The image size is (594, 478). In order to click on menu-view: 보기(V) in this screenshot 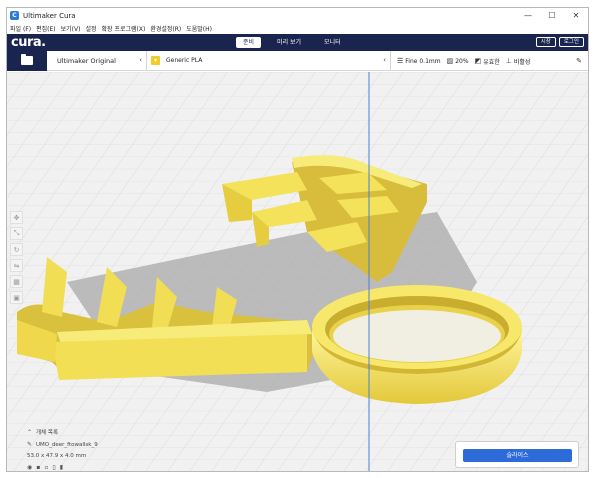, I will do `click(71, 28)`.